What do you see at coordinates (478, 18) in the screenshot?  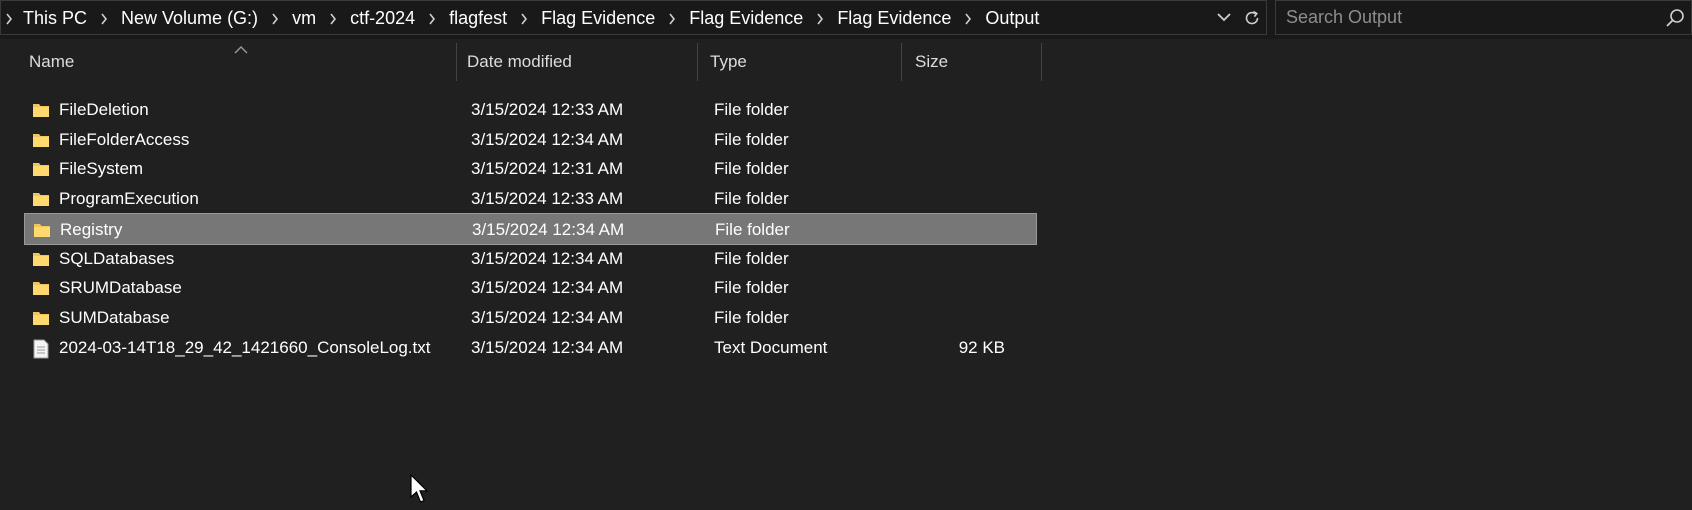 I see `breadcrumb-item-flagfest: flagfest` at bounding box center [478, 18].